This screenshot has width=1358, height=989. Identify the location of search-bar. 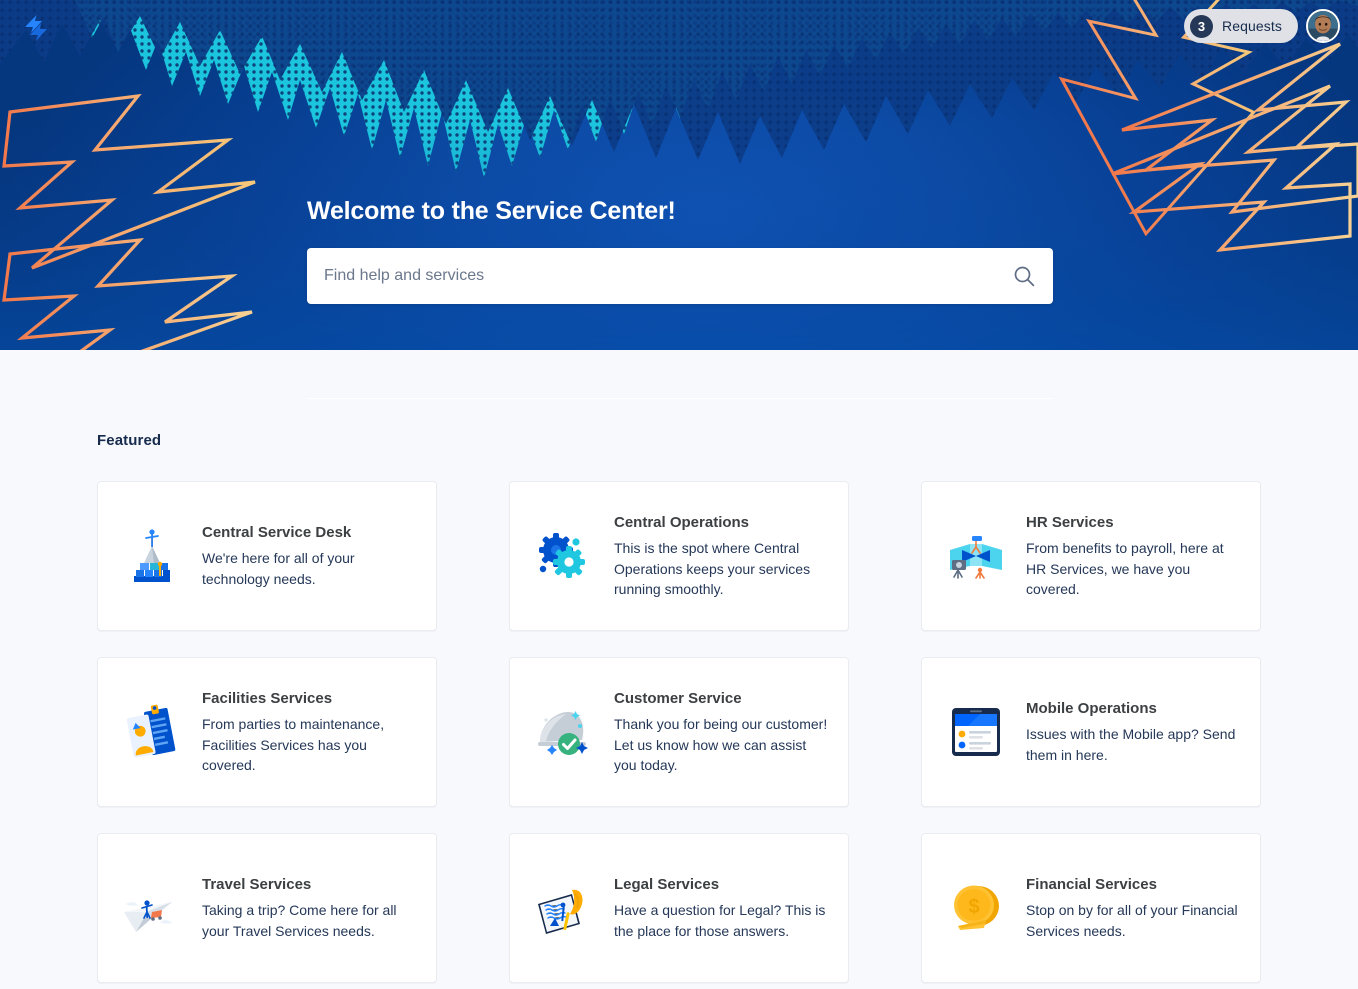
(680, 276).